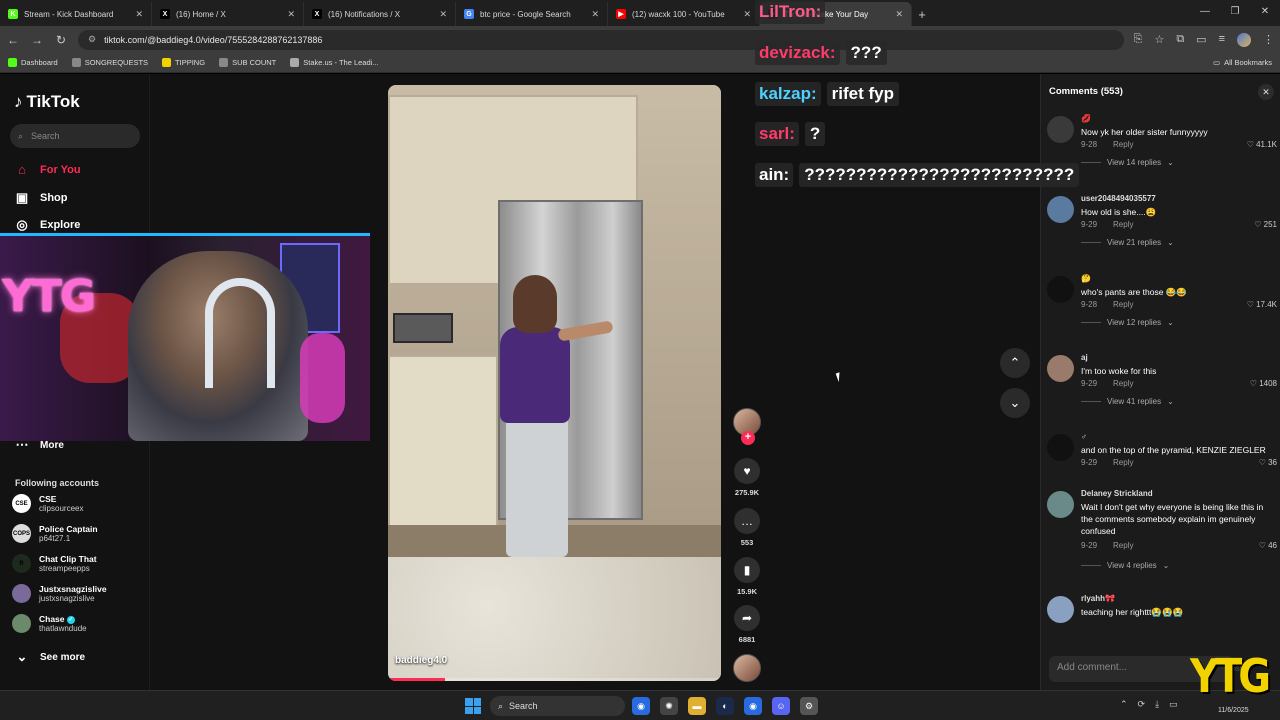 The width and height of the screenshot is (1280, 720). What do you see at coordinates (49, 657) in the screenshot?
I see `see-more-button: ⌄ See more` at bounding box center [49, 657].